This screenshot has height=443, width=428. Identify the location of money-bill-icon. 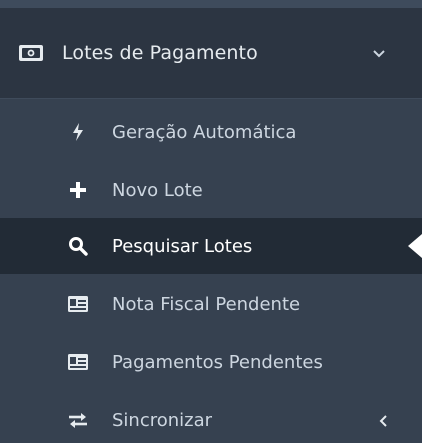
(31, 53).